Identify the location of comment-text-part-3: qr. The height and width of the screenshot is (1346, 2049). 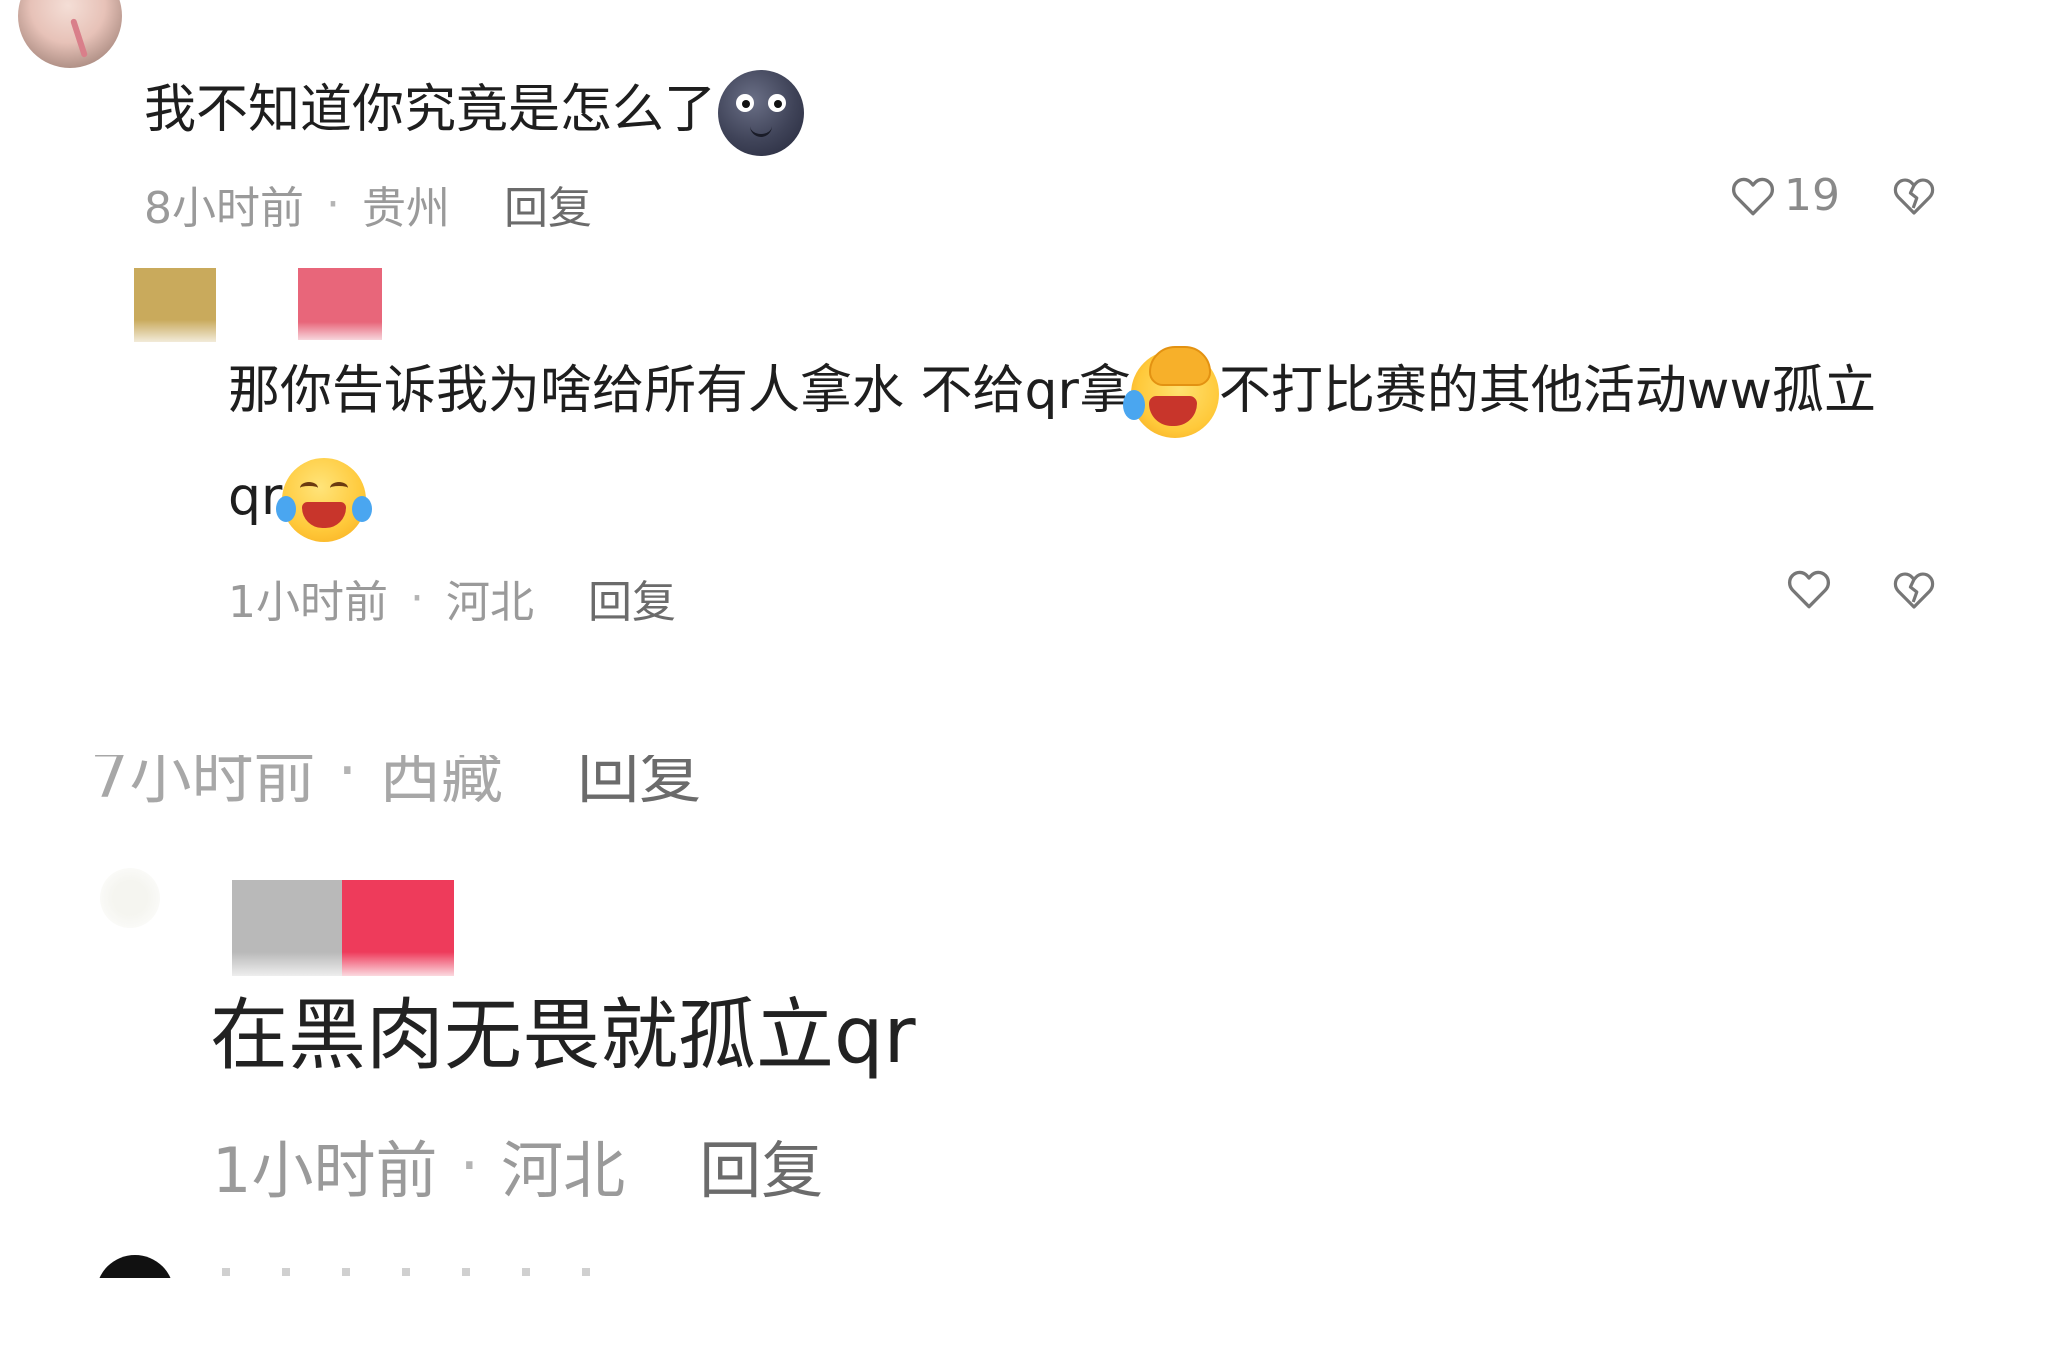
(255, 497).